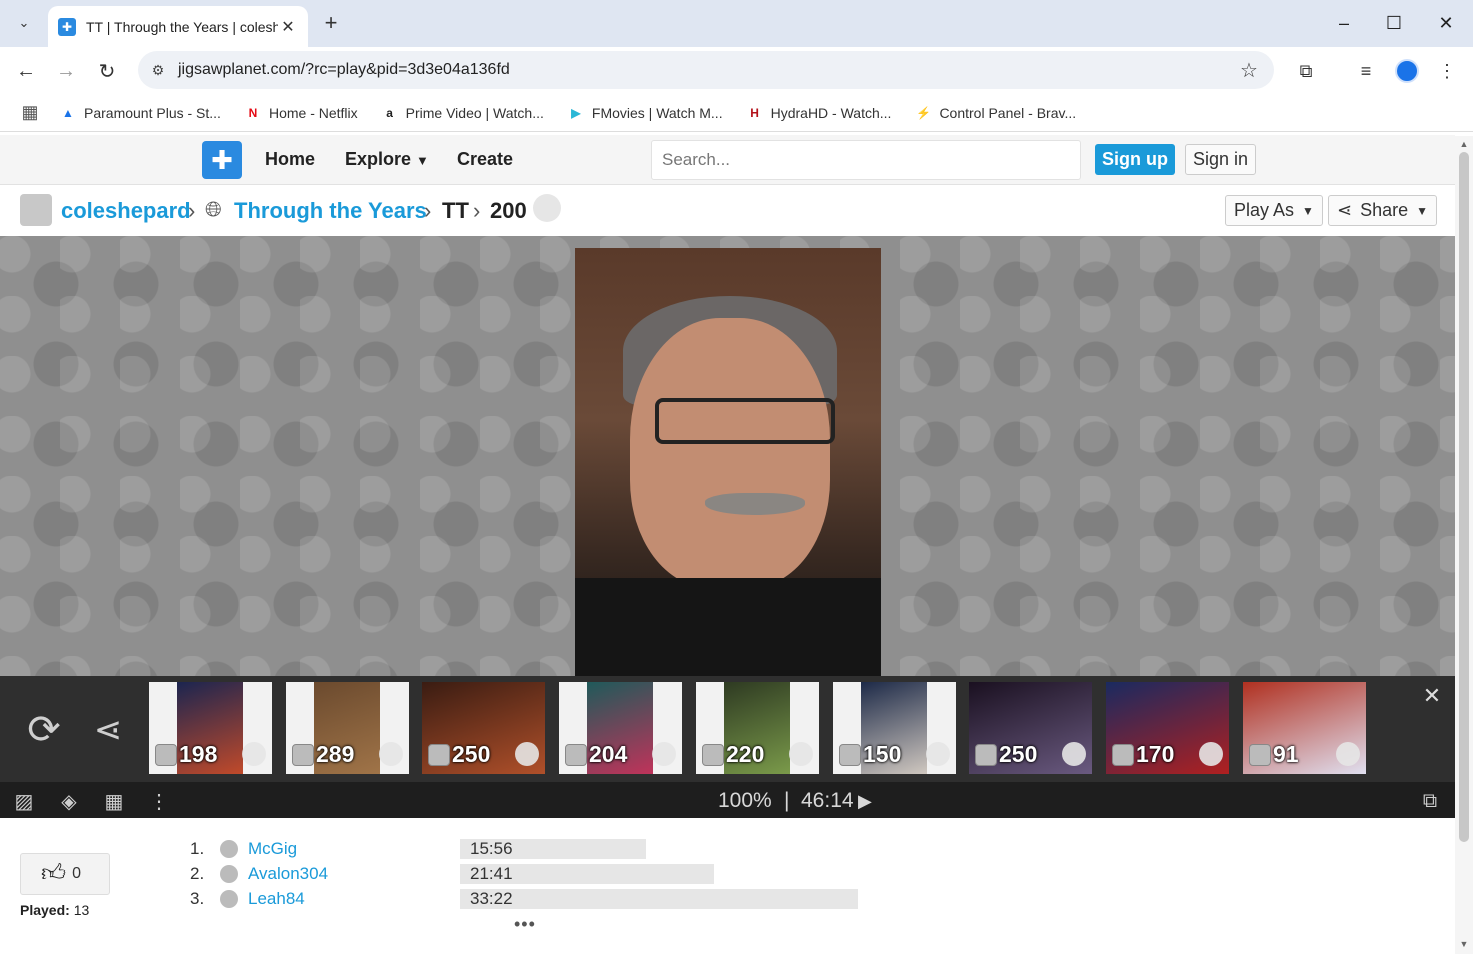 Image resolution: width=1473 pixels, height=954 pixels. Describe the element at coordinates (290, 159) in the screenshot. I see `nav-home: Home` at that location.